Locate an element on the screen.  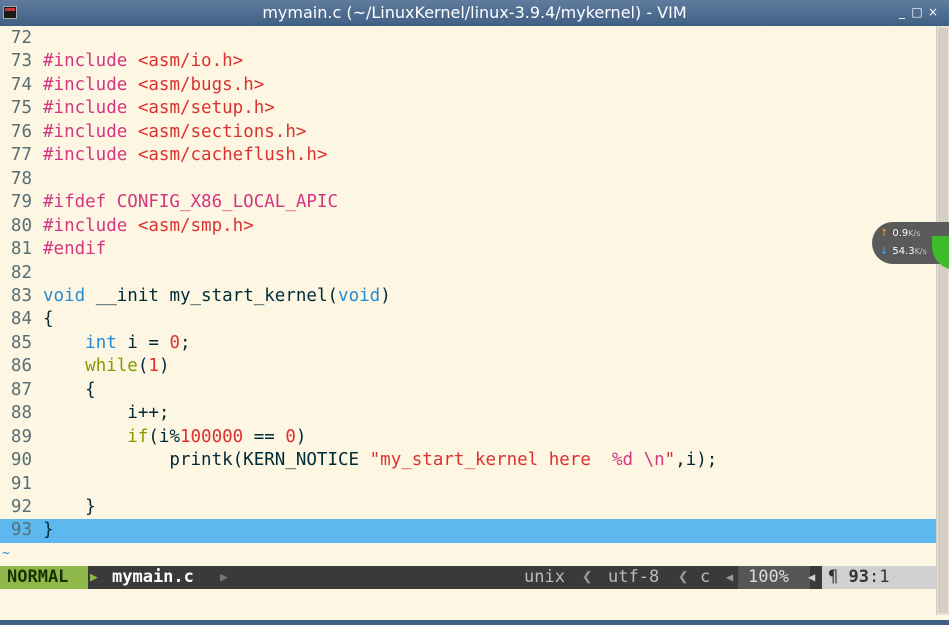
vertical-scrollbar is located at coordinates (942, 320).